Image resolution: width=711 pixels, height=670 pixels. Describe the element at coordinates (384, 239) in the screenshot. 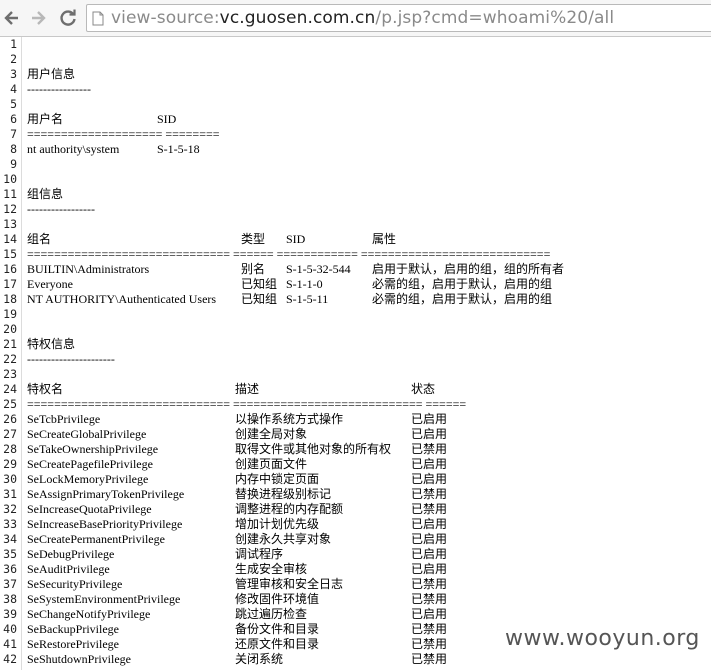

I see `line-text: 属性` at that location.